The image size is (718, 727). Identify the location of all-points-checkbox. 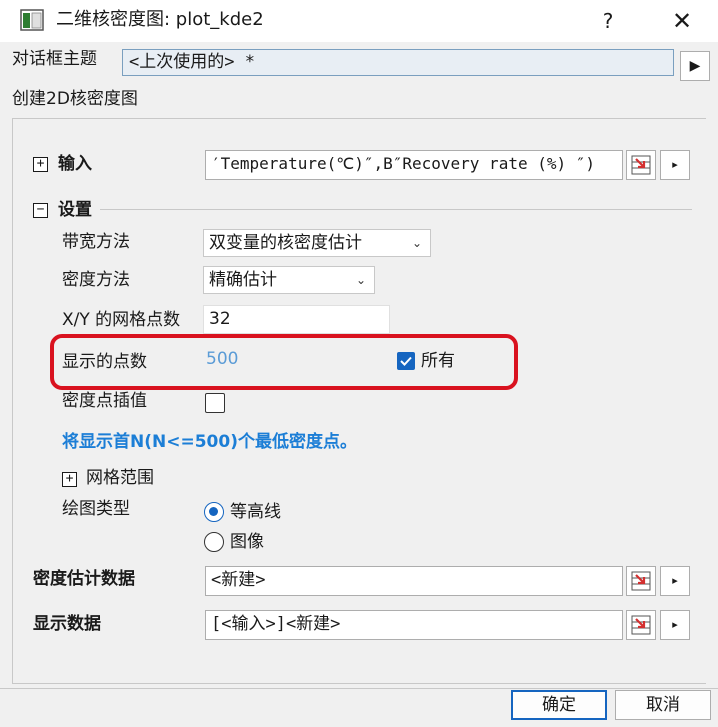
(406, 361).